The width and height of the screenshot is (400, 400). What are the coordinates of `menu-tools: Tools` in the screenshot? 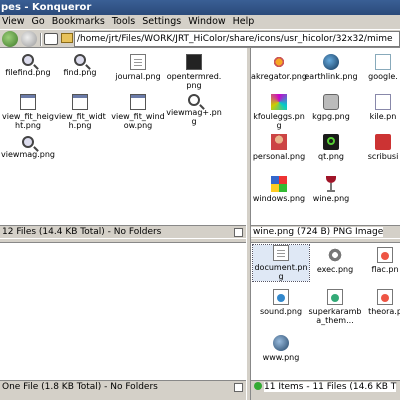 It's located at (125, 22).